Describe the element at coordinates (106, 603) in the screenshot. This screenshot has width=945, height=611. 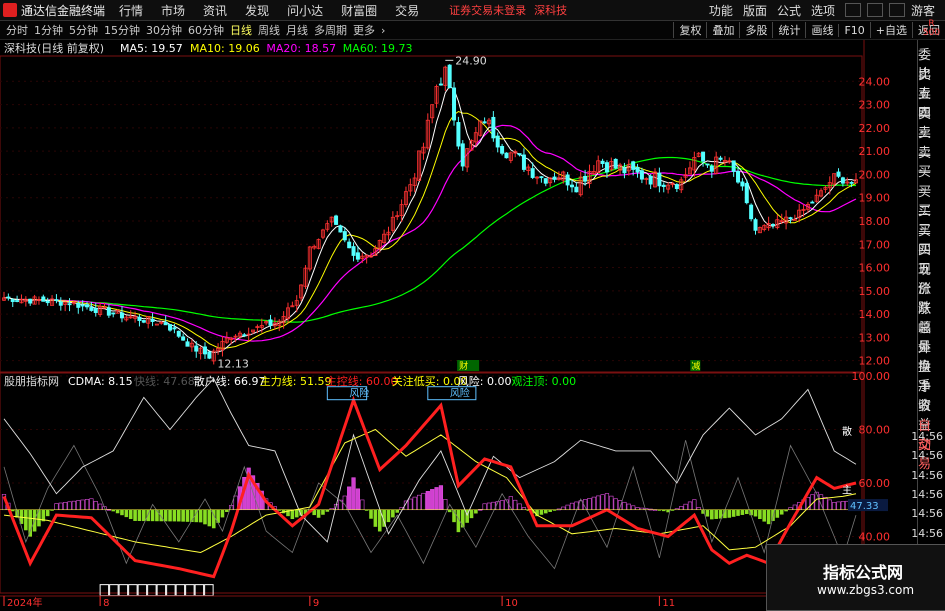
I see `x-tick-label: 8` at that location.